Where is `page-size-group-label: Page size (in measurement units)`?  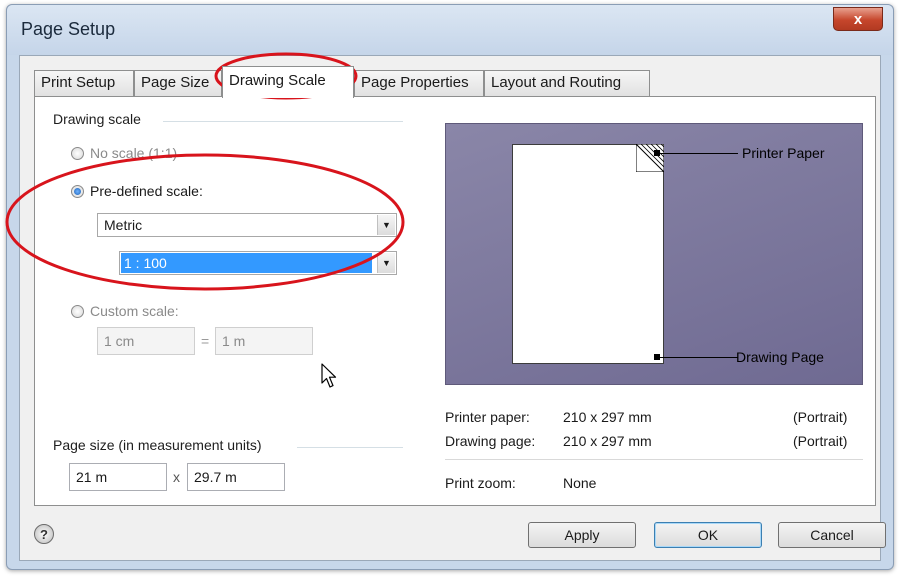 page-size-group-label: Page size (in measurement units) is located at coordinates (157, 445).